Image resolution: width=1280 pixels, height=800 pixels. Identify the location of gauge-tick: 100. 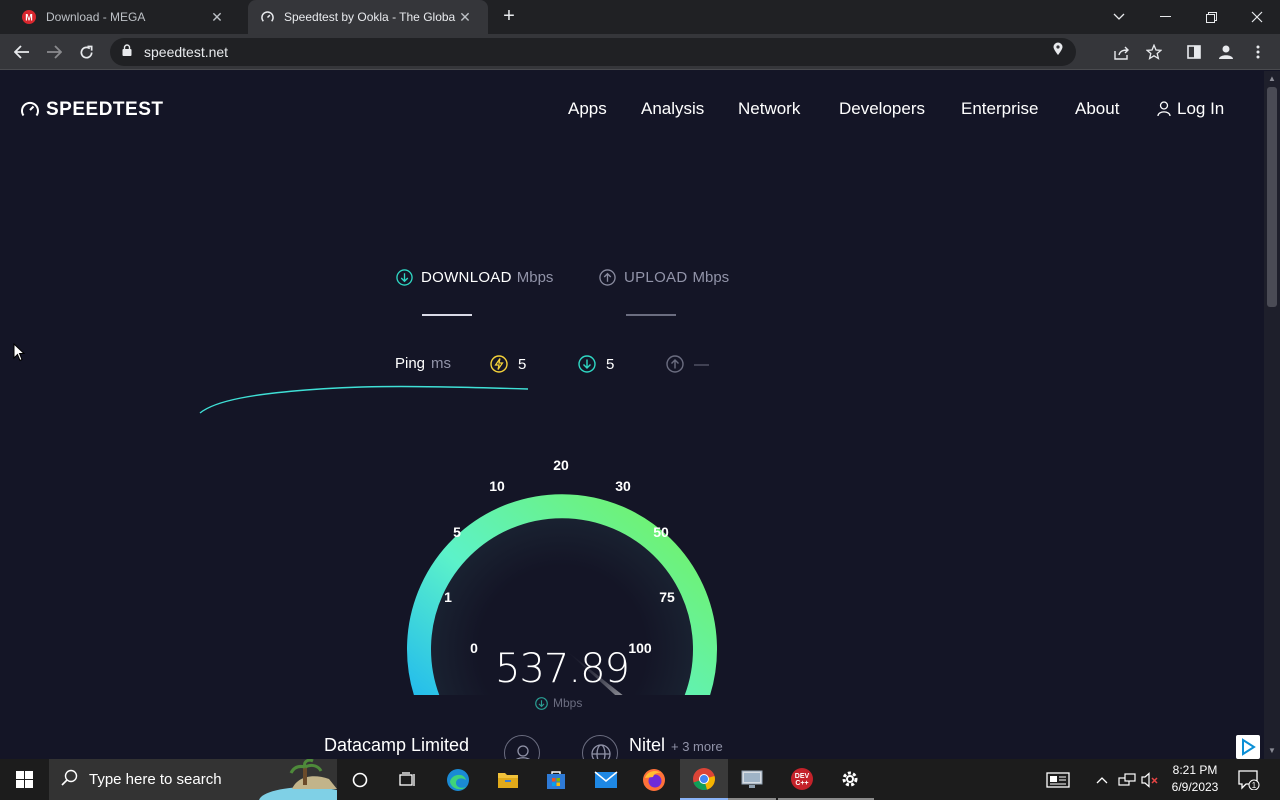
(640, 648).